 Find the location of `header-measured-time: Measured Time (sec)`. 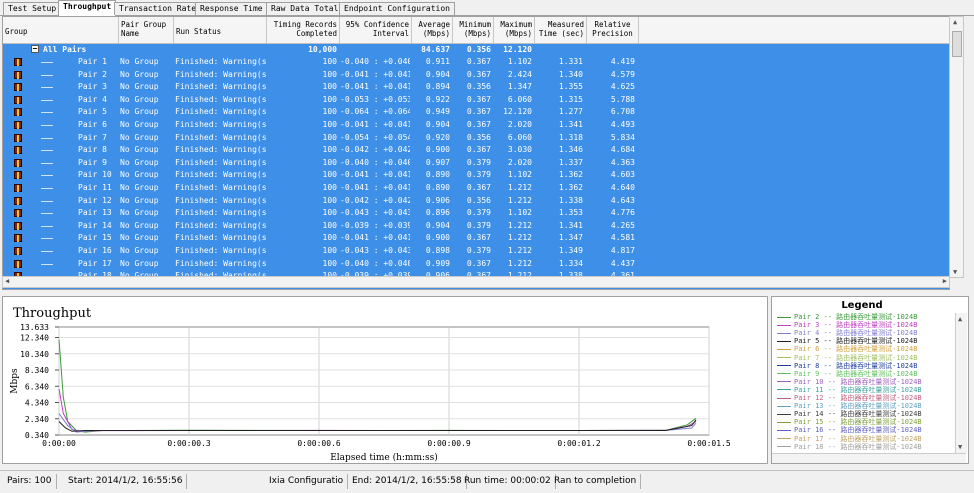

header-measured-time: Measured Time (sec) is located at coordinates (561, 30).